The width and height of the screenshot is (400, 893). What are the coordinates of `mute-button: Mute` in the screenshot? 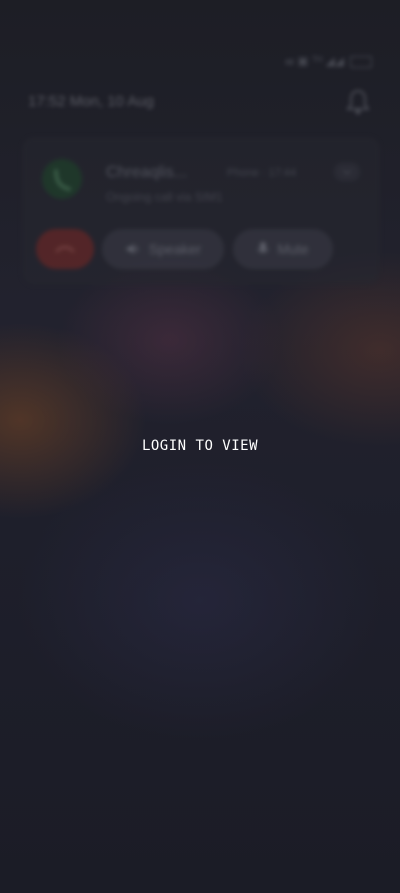 It's located at (283, 249).